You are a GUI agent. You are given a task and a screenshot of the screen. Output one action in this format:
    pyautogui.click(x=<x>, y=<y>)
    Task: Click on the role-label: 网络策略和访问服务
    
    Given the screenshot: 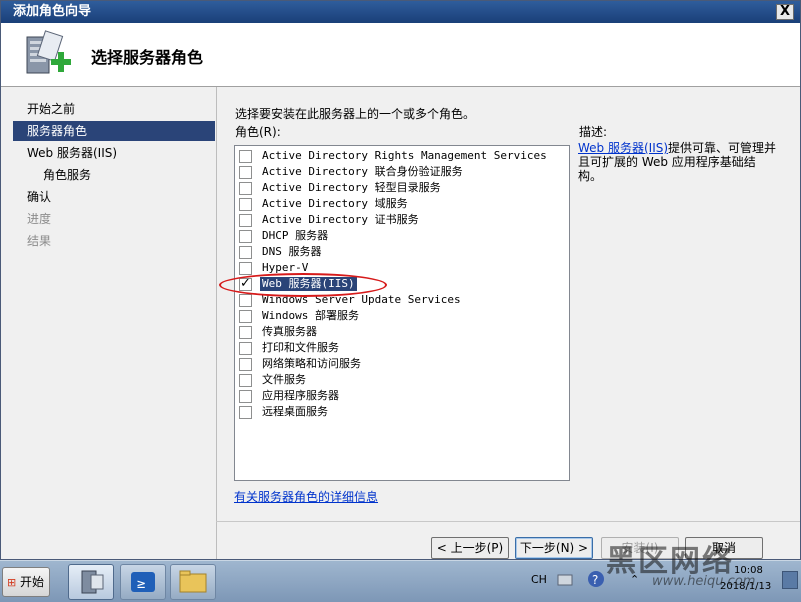 What is the action you would take?
    pyautogui.click(x=311, y=363)
    